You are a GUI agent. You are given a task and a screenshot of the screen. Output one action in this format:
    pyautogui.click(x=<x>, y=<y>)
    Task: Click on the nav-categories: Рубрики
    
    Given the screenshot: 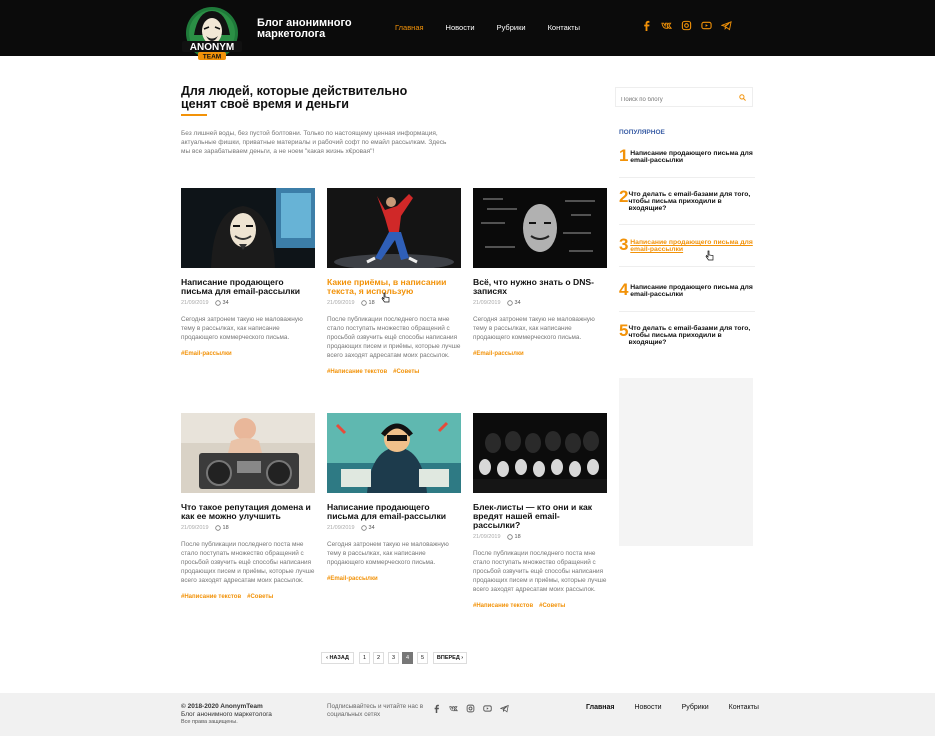 What is the action you would take?
    pyautogui.click(x=511, y=27)
    